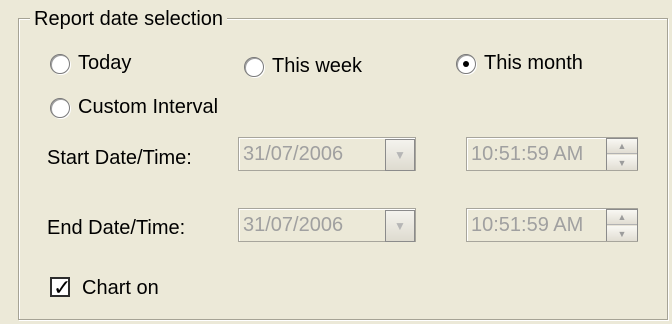 The height and width of the screenshot is (324, 672). What do you see at coordinates (533, 63) in the screenshot?
I see `radio-this-month-label: This month` at bounding box center [533, 63].